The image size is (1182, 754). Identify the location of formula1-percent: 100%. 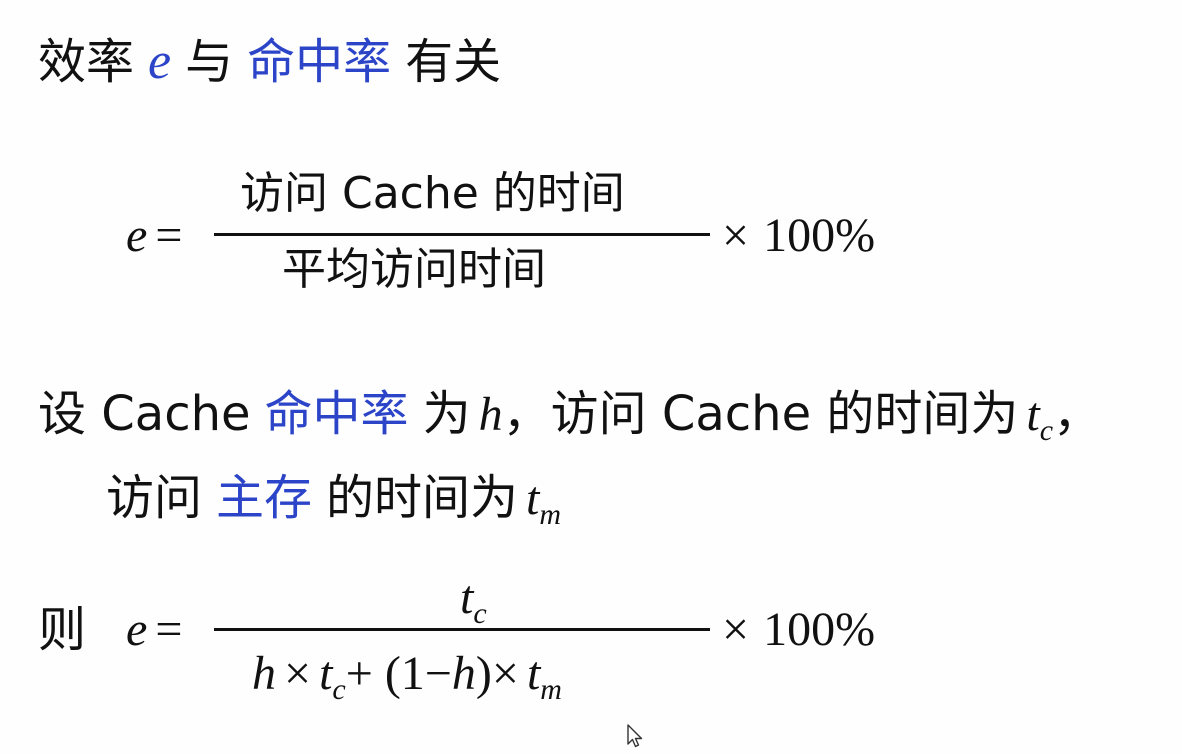
(819, 235).